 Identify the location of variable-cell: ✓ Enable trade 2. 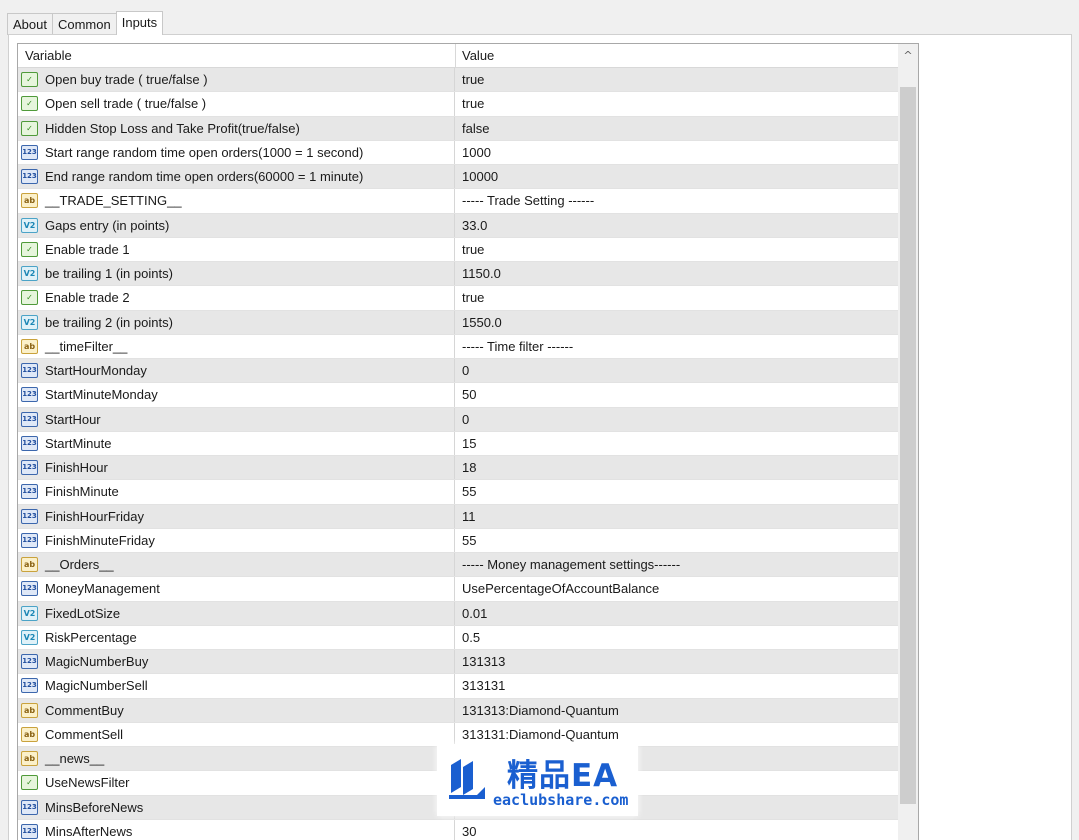
(236, 298).